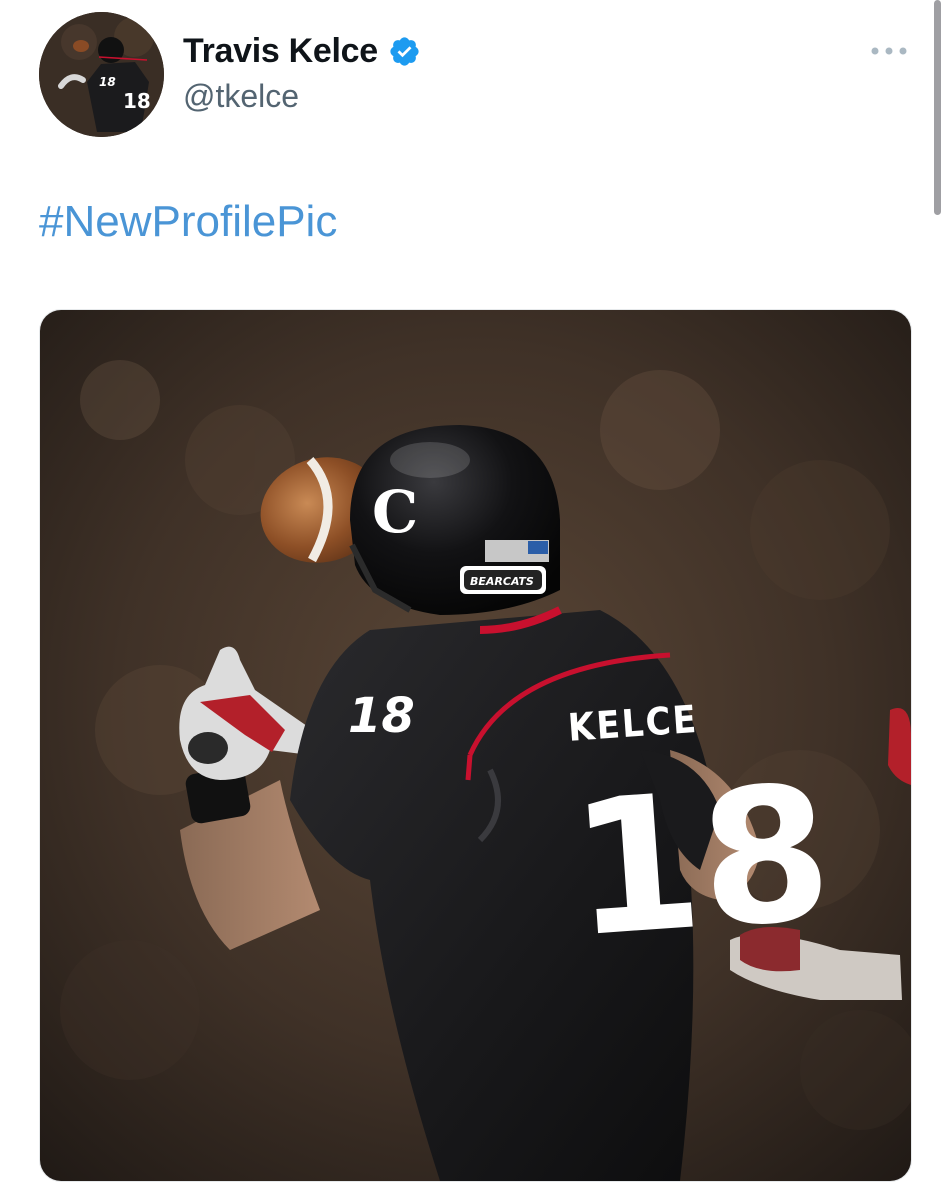 Image resolution: width=949 pixels, height=1200 pixels. I want to click on hashtag-link: #NewProfilePic, so click(188, 221).